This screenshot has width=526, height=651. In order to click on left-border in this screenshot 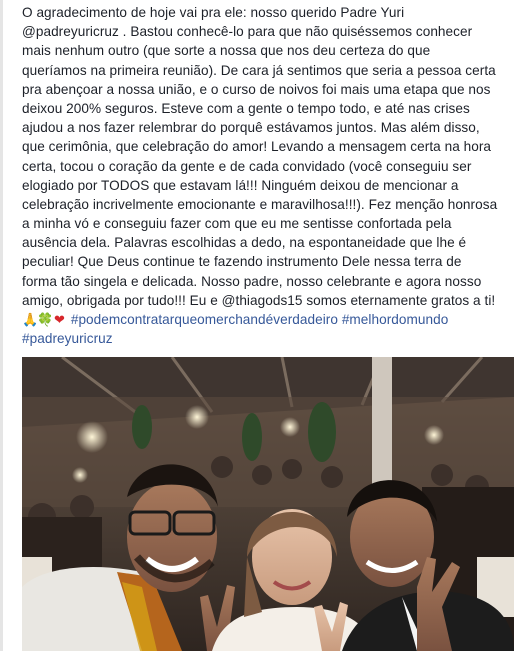, I will do `click(1, 325)`.